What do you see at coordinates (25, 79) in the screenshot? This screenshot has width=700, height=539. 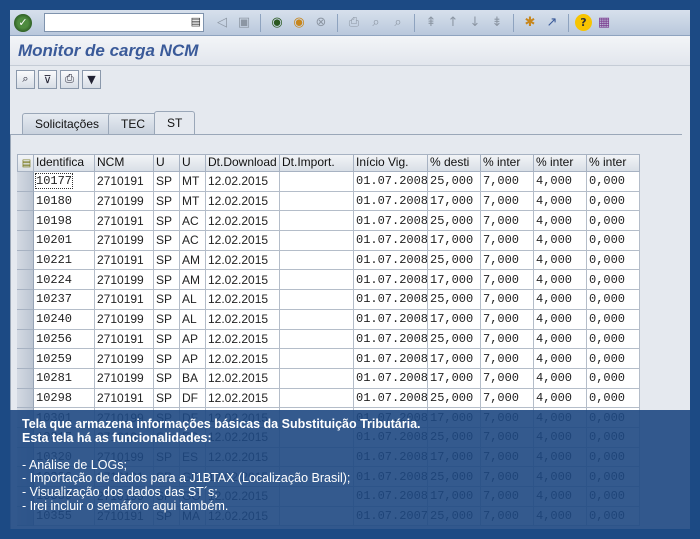 I see `details-icon: ⌕` at bounding box center [25, 79].